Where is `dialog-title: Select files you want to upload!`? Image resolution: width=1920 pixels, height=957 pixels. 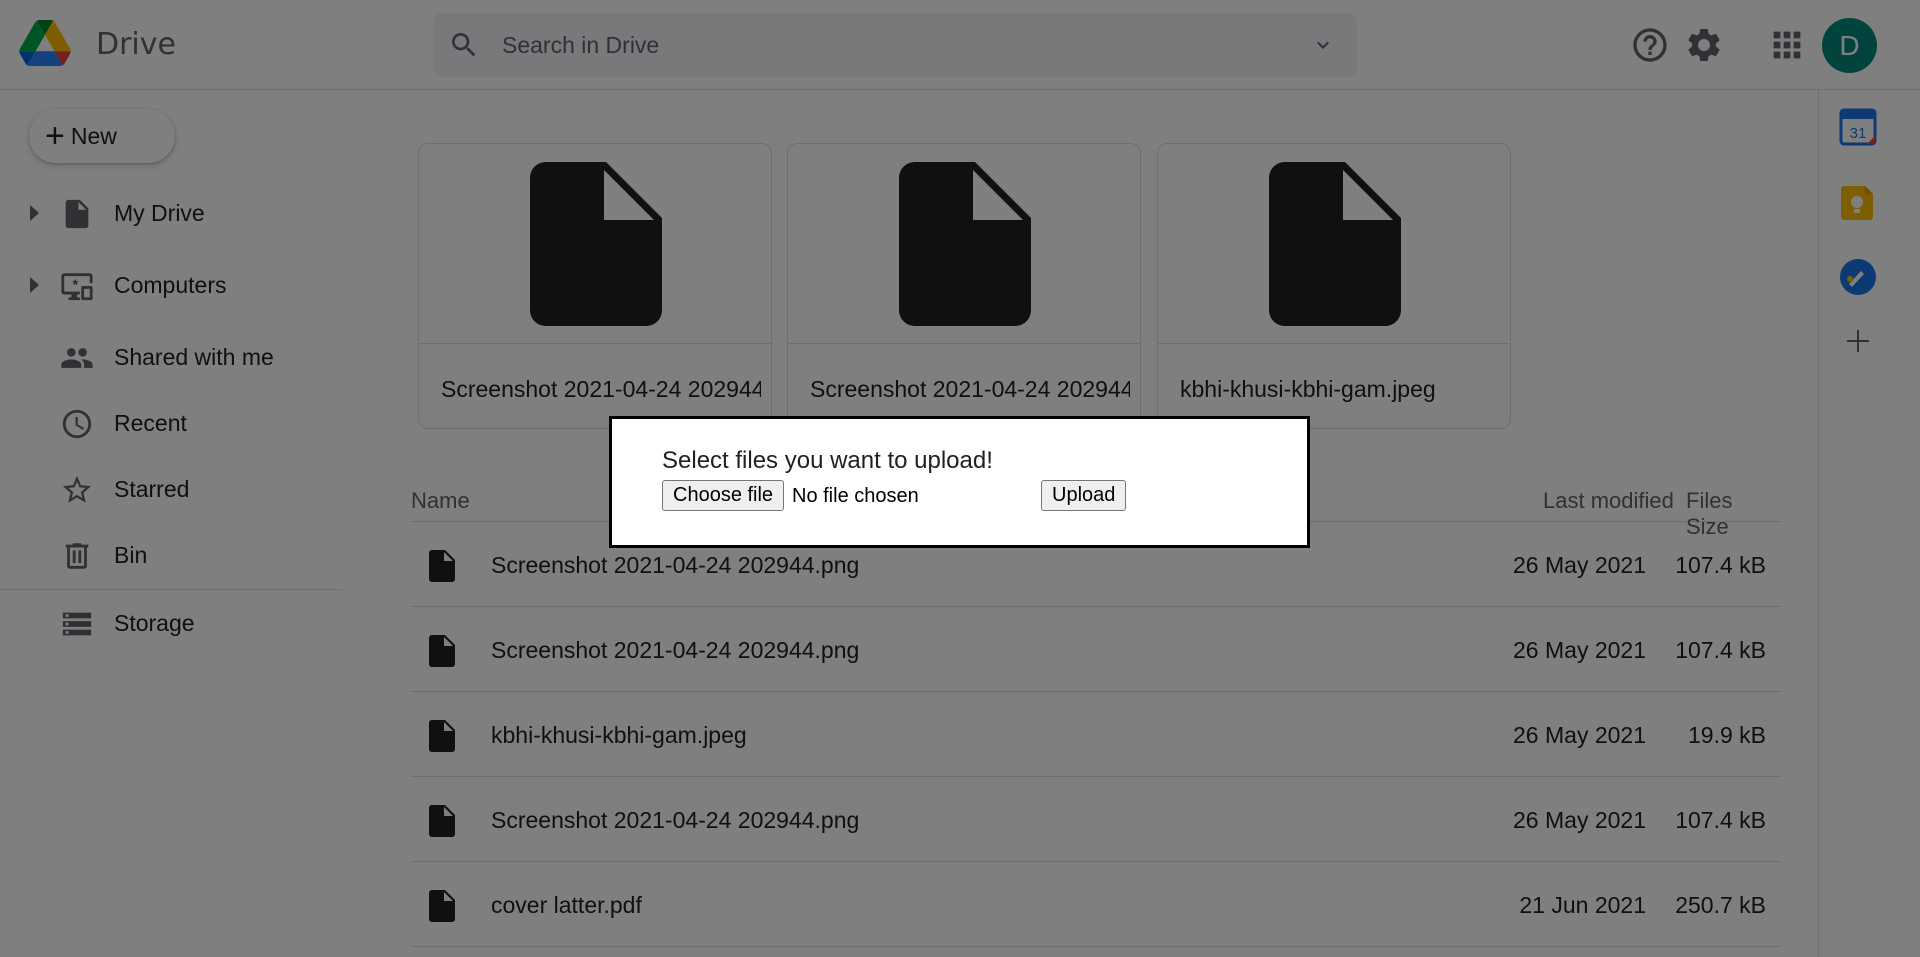
dialog-title: Select files you want to upload! is located at coordinates (827, 460).